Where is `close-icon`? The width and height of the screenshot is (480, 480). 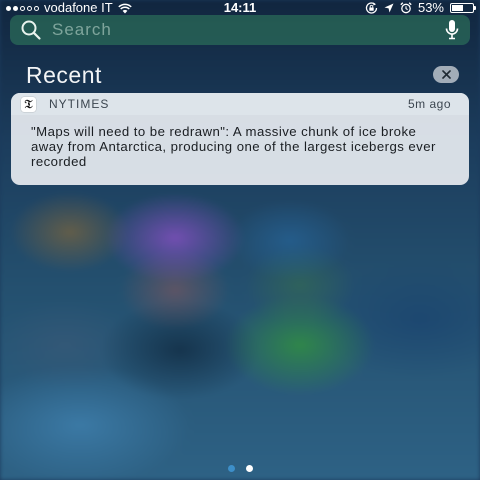 close-icon is located at coordinates (446, 74).